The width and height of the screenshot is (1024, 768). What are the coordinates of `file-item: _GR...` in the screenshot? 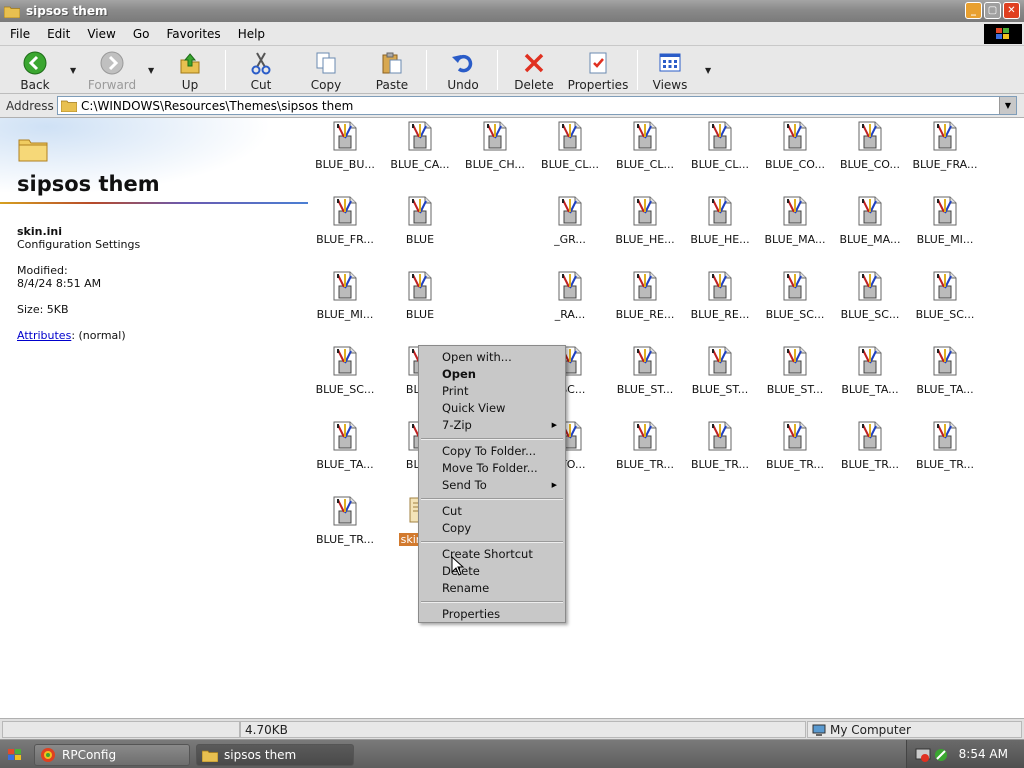 It's located at (570, 228).